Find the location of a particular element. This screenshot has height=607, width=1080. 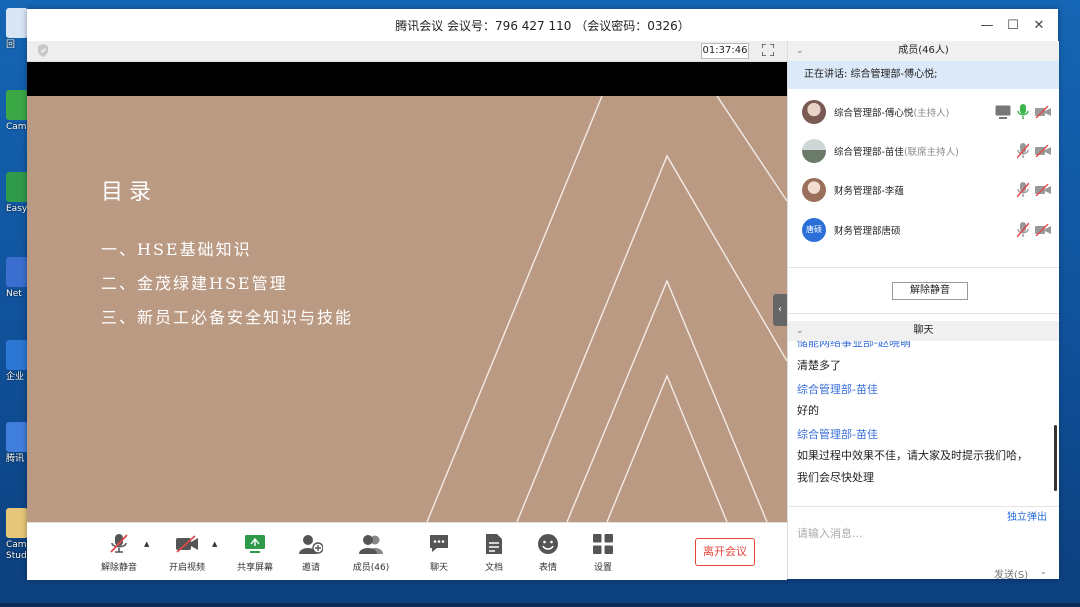

slide-letterbox is located at coordinates (407, 79).